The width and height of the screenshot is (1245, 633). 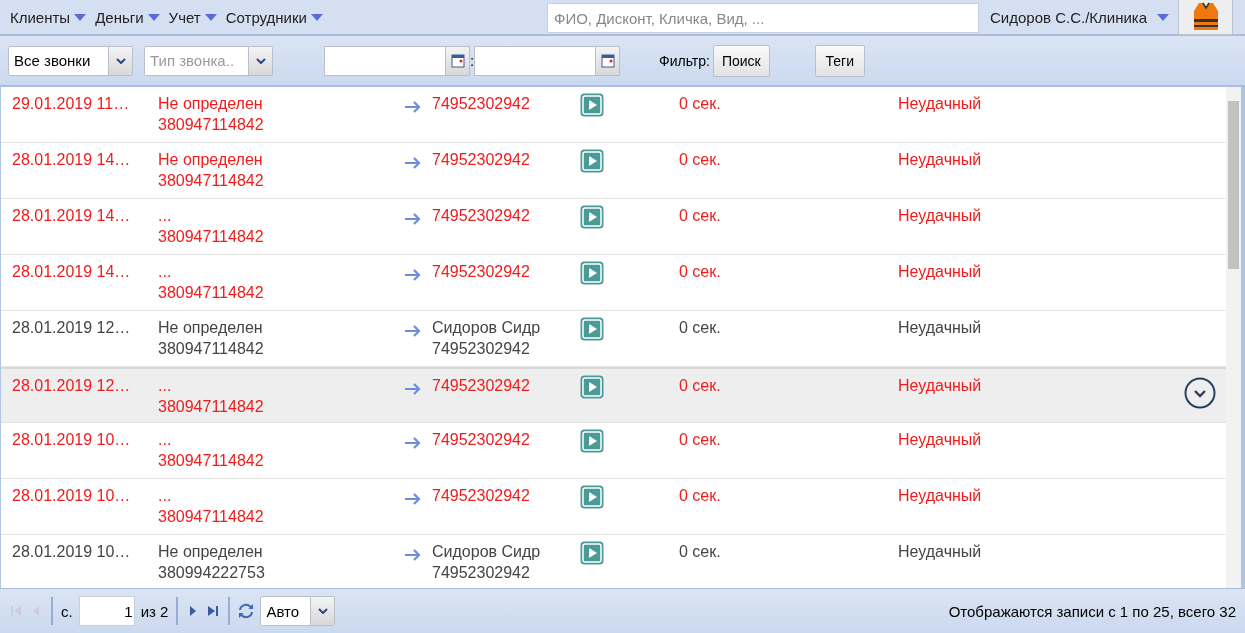 I want to click on refresh-icon, so click(x=246, y=611).